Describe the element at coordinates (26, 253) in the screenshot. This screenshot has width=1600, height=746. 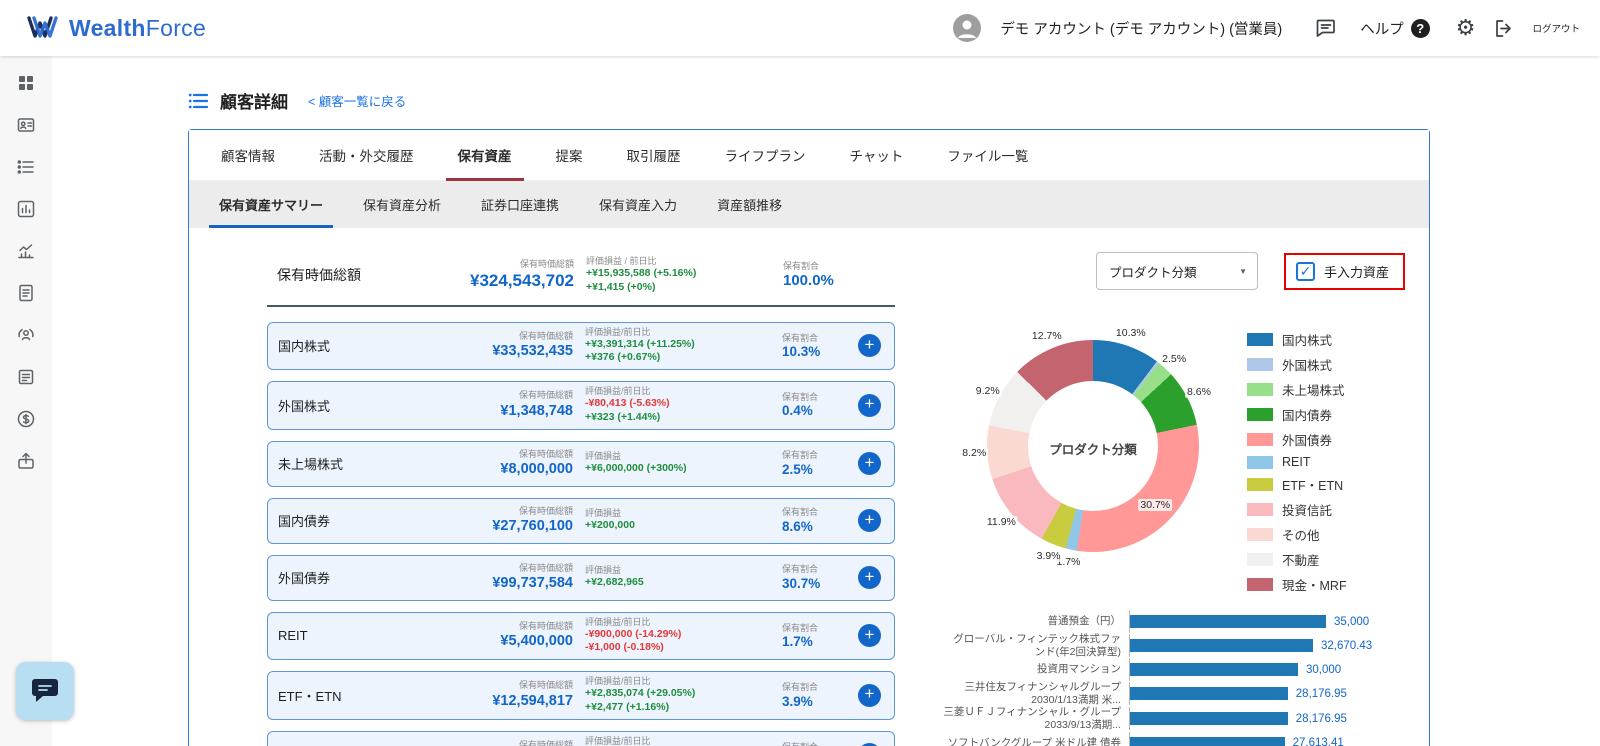
I see `sidebar-item-analytics` at that location.